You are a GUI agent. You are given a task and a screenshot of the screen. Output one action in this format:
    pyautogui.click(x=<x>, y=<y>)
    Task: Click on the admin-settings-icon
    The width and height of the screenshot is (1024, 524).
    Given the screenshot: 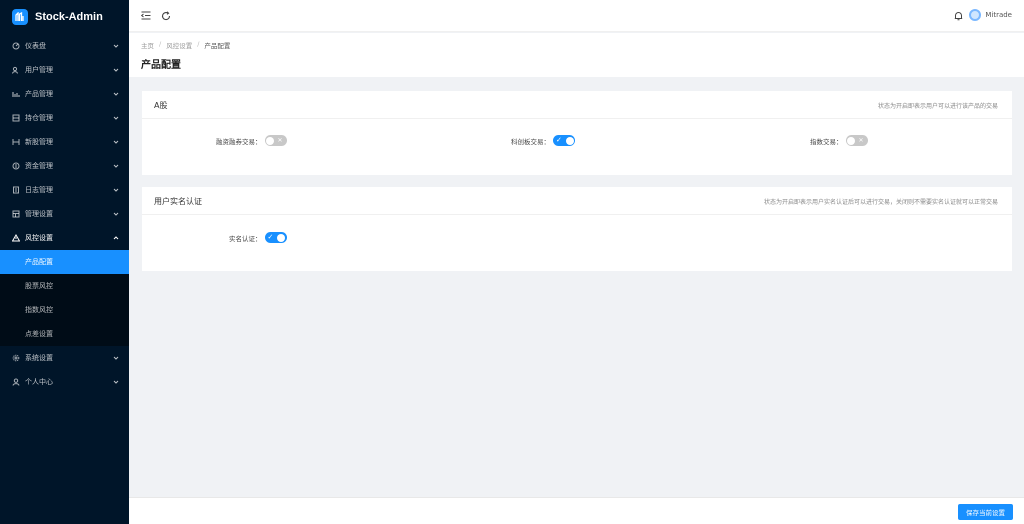 What is the action you would take?
    pyautogui.click(x=15, y=214)
    